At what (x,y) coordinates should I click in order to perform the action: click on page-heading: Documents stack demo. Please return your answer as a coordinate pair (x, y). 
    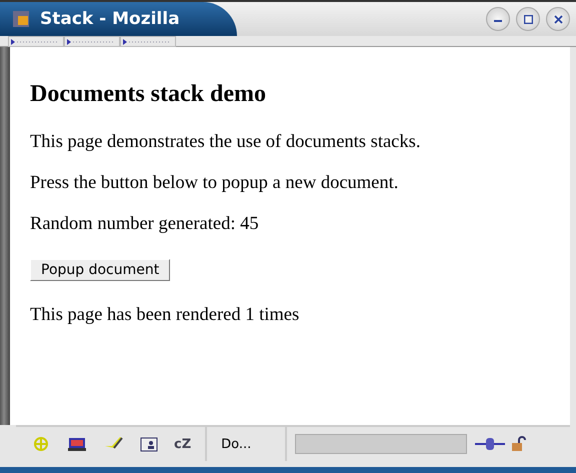
    Looking at the image, I should click on (148, 94).